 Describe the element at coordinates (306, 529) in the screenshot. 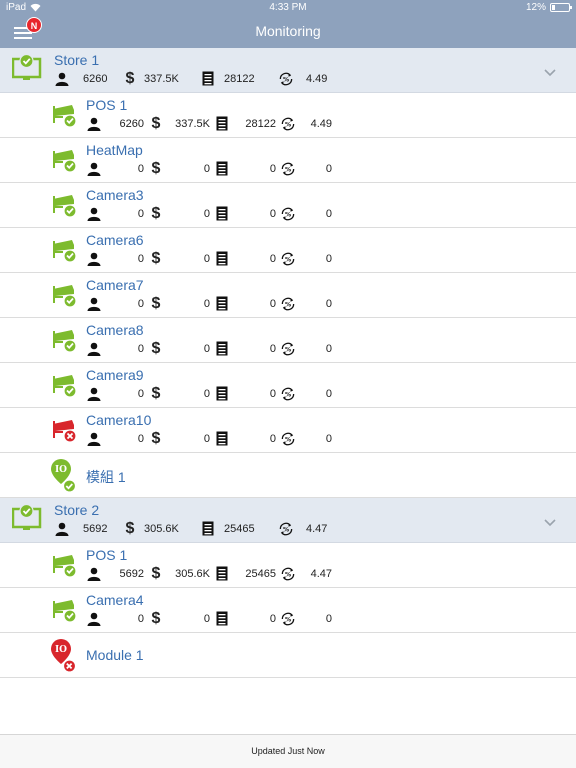

I see `conversion-stat: % 4.47` at that location.